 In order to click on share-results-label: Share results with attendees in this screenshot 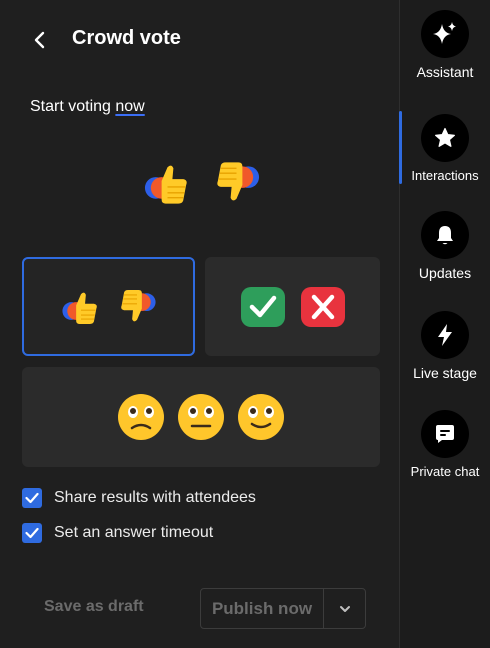, I will do `click(155, 497)`.